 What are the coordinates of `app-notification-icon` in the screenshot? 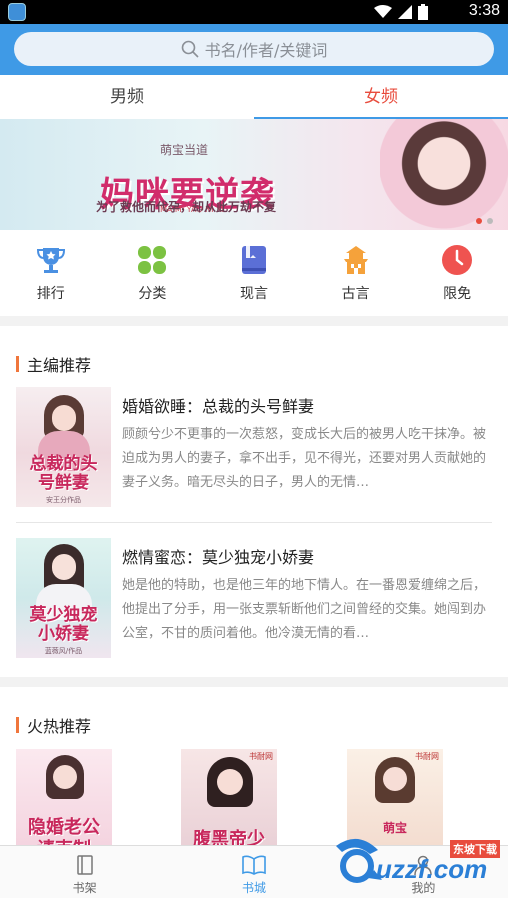 It's located at (17, 12).